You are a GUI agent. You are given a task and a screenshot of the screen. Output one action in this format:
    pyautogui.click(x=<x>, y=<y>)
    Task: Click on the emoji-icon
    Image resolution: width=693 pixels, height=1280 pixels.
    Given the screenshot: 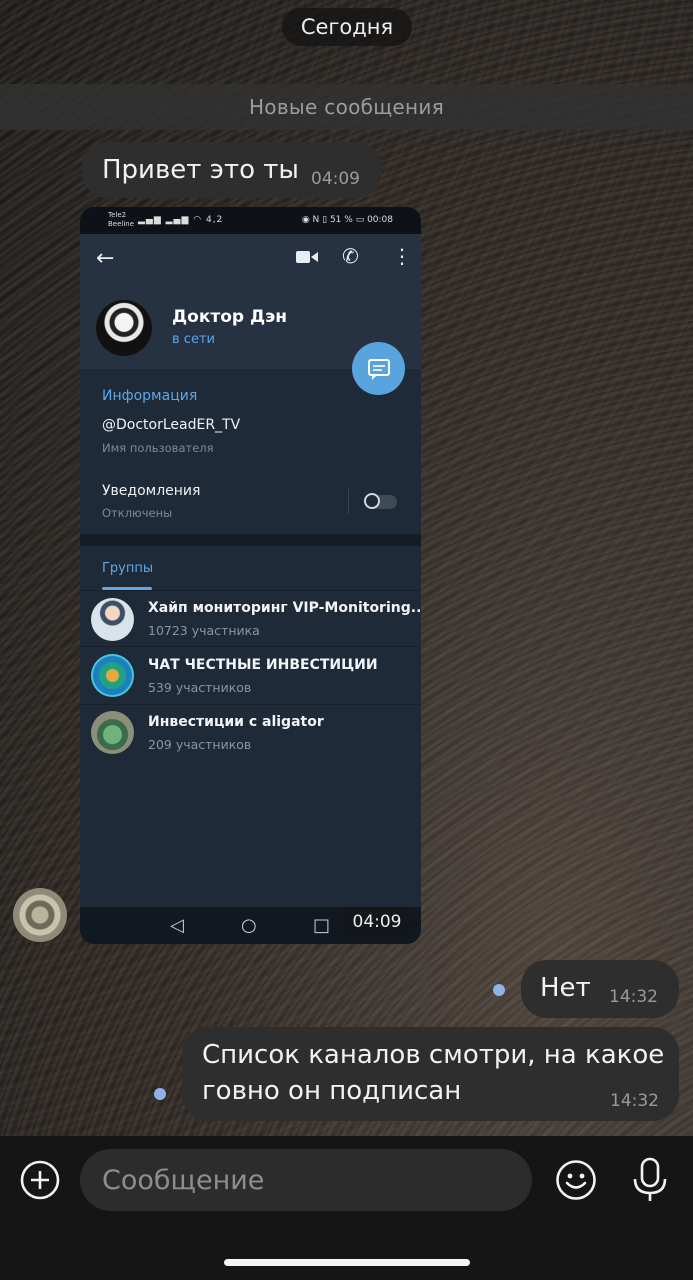 What is the action you would take?
    pyautogui.click(x=576, y=1180)
    